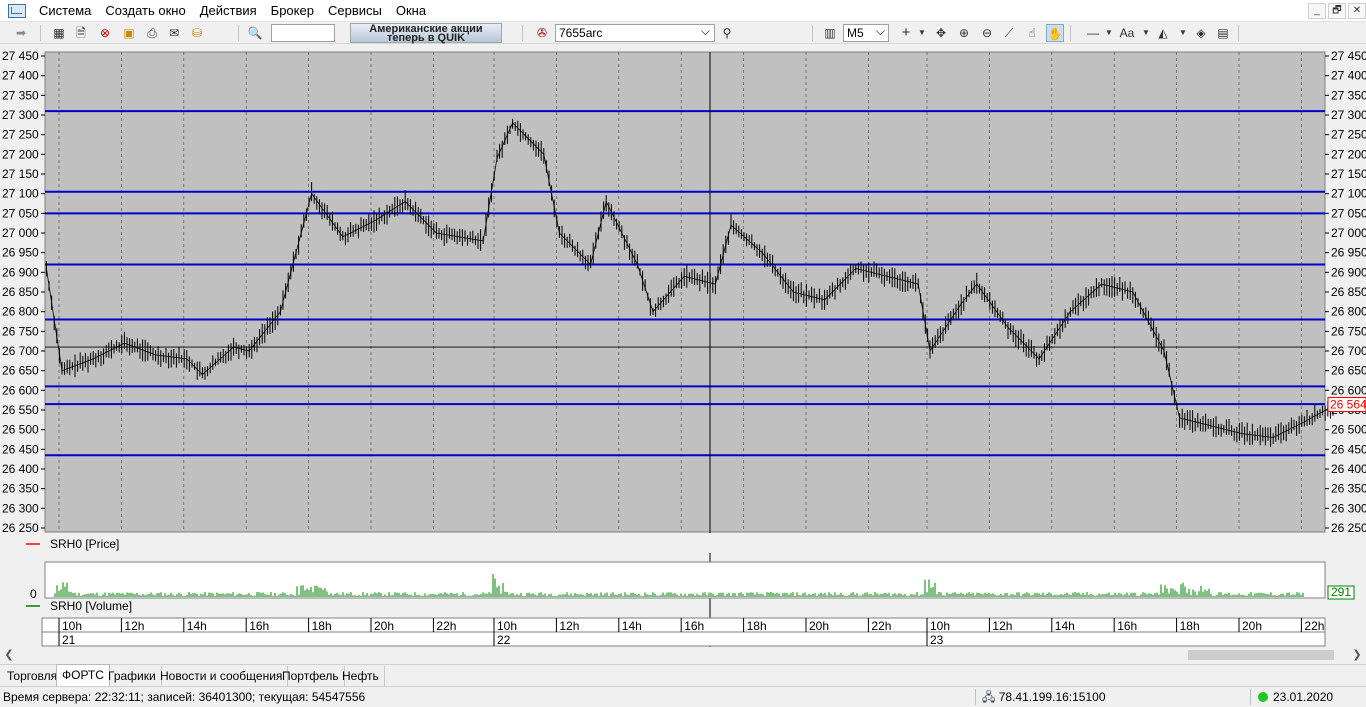 Image resolution: width=1366 pixels, height=707 pixels. What do you see at coordinates (132, 676) in the screenshot?
I see `tab-charts: Графики` at bounding box center [132, 676].